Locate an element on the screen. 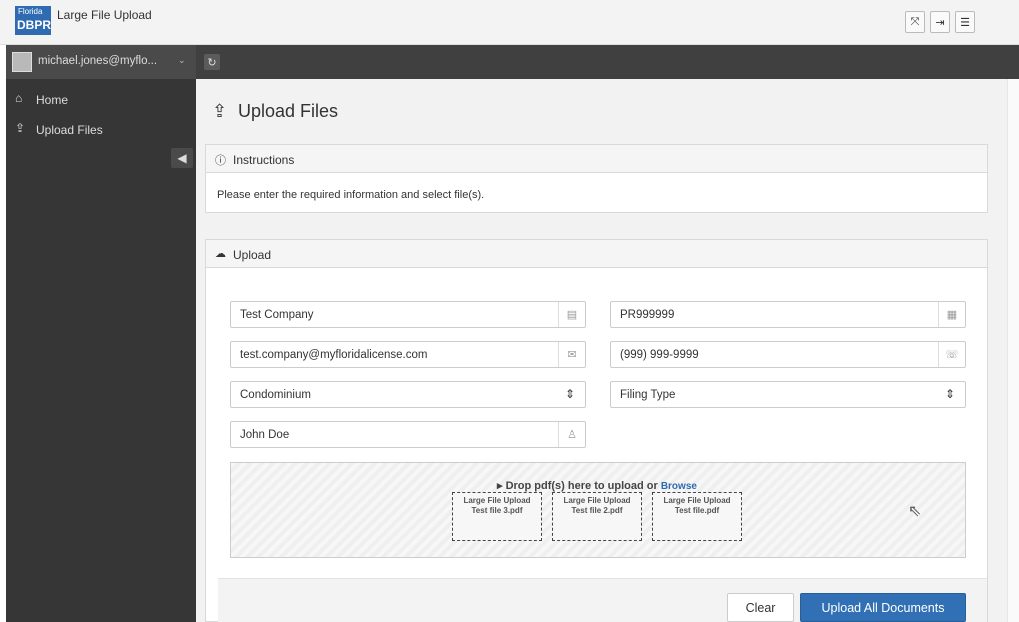 The width and height of the screenshot is (1019, 622). file-thumbnail: Large File Upload Test file 3.pdf is located at coordinates (497, 516).